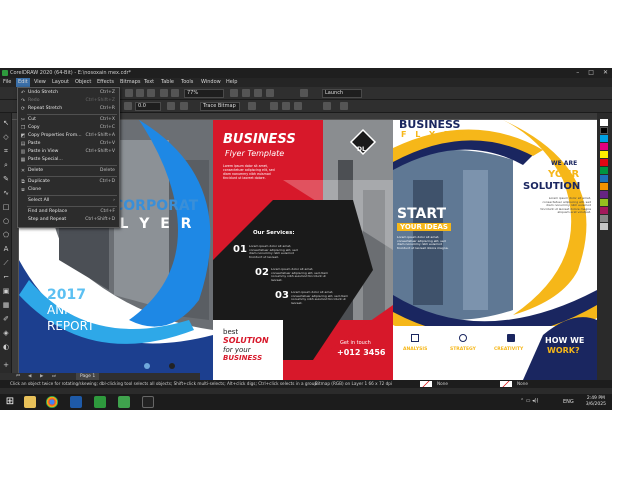 This screenshot has height=480, width=640. What do you see at coordinates (6, 365) in the screenshot?
I see `add-tool-icon: +` at bounding box center [6, 365].